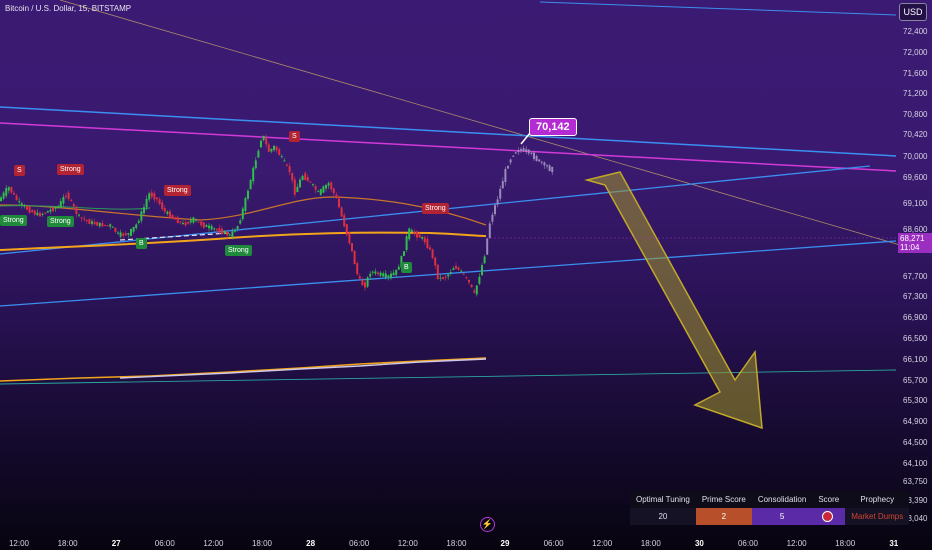  What do you see at coordinates (915, 422) in the screenshot?
I see `price-tick-label: 64,900` at bounding box center [915, 422].